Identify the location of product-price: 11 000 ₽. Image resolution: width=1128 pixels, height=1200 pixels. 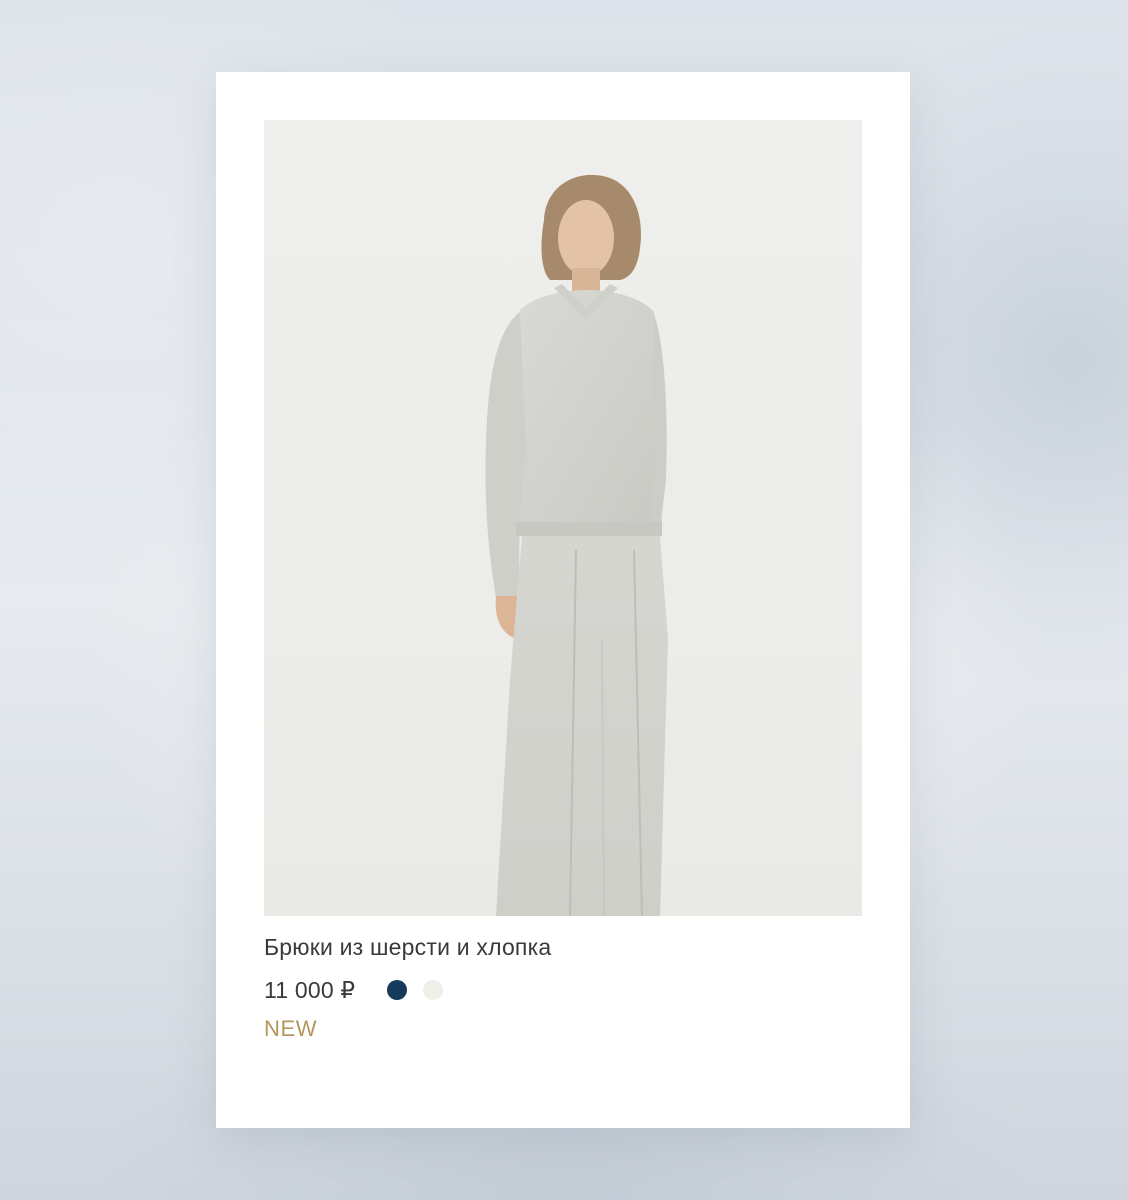
(310, 989).